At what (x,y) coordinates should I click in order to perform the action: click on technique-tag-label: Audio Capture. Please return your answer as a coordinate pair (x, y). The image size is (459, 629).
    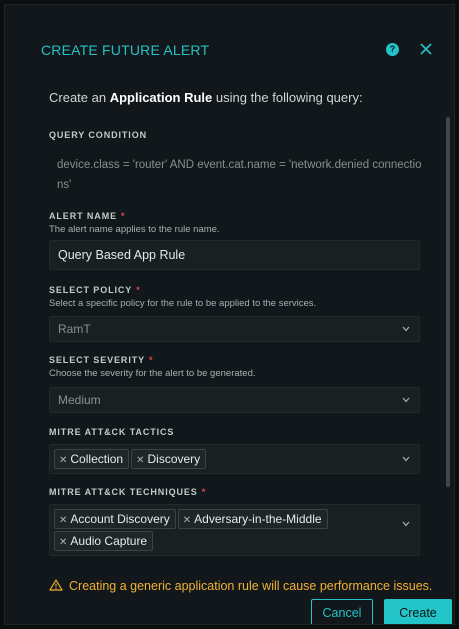
    Looking at the image, I should click on (109, 541).